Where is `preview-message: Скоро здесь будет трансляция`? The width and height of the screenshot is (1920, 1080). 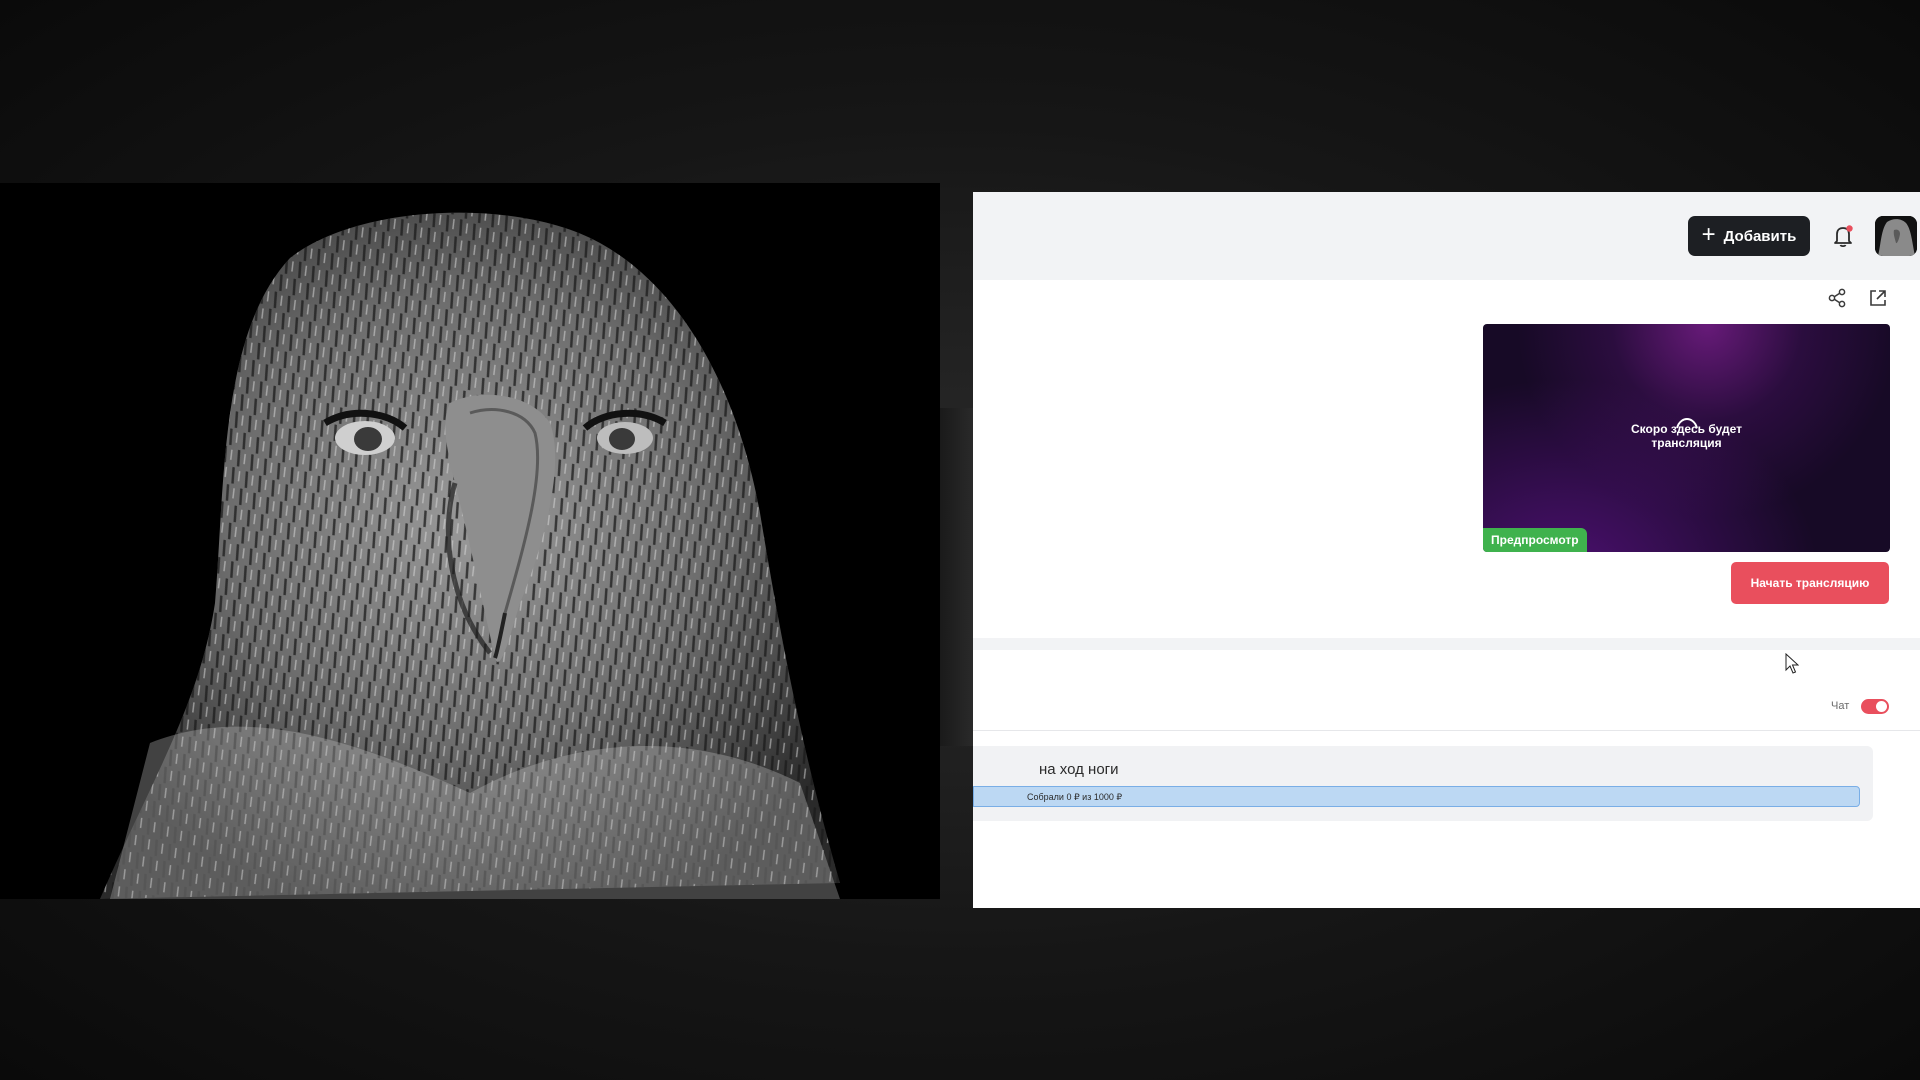
preview-message: Скоро здесь будет трансляция is located at coordinates (1686, 436).